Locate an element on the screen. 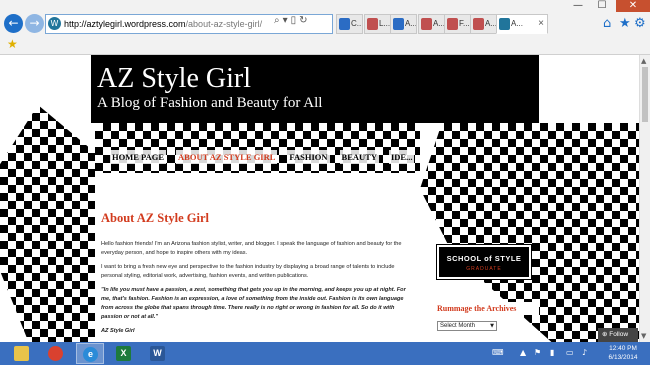 This screenshot has height=365, width=650. volume-icon: ♪ is located at coordinates (584, 352).